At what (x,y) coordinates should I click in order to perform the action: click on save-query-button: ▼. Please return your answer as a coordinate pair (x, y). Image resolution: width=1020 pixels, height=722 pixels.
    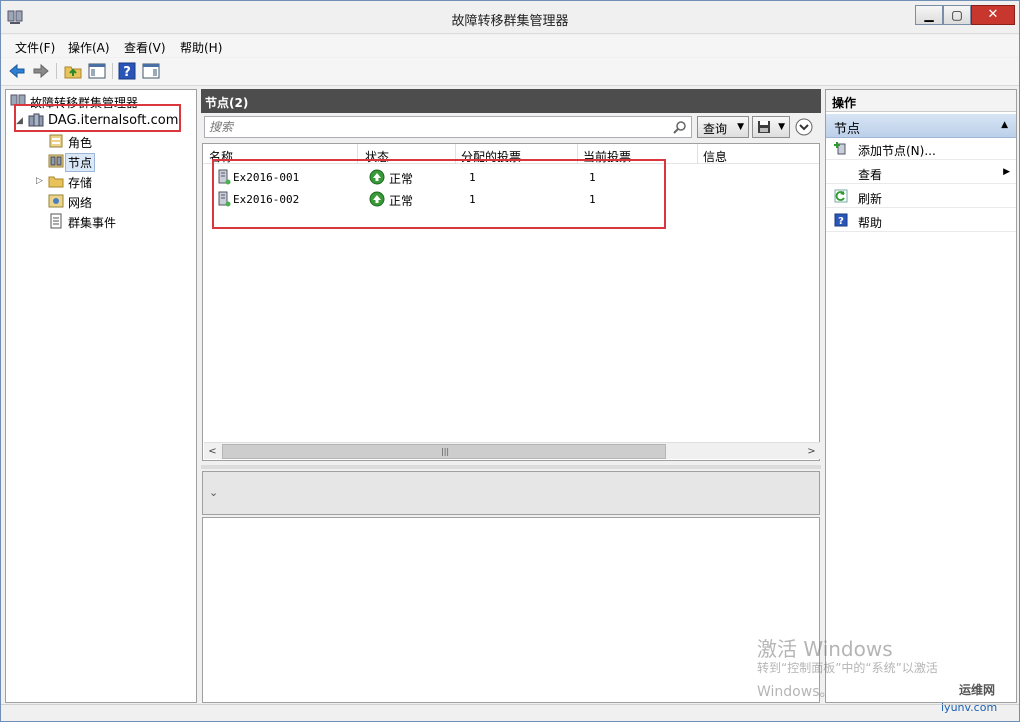
    Looking at the image, I should click on (771, 127).